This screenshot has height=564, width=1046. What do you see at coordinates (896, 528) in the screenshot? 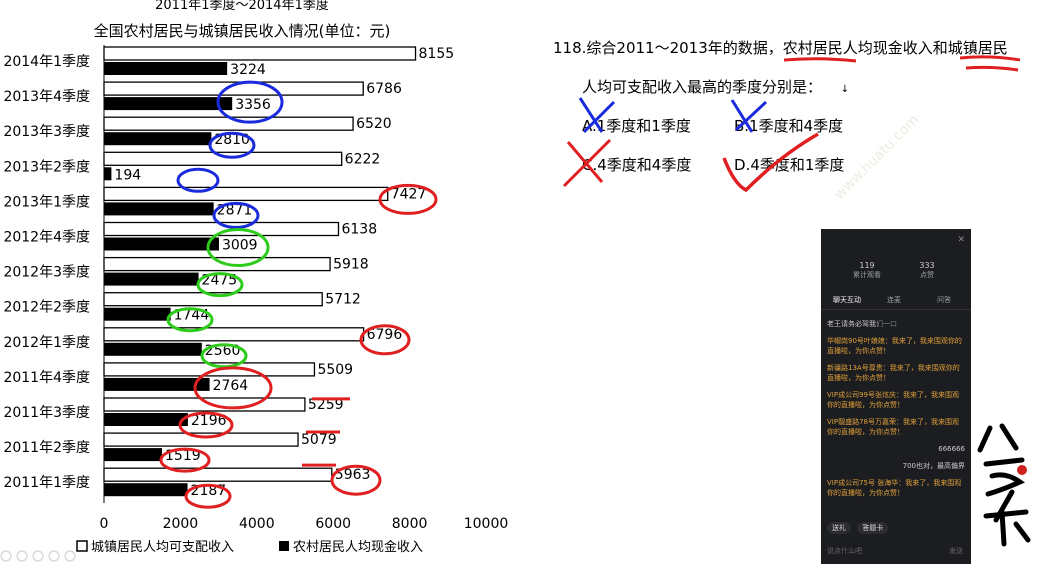
I see `panel-actions: 送礼 答题卡` at bounding box center [896, 528].